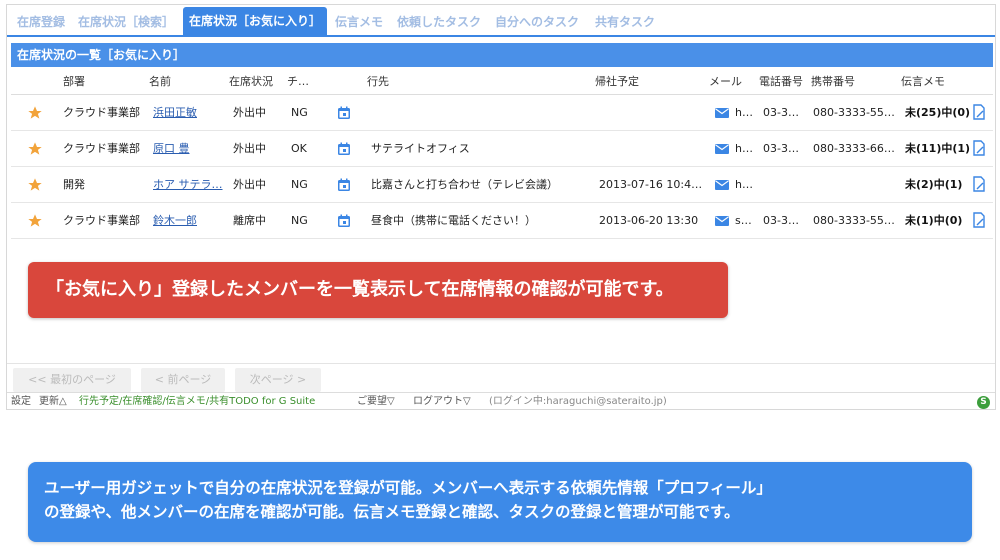 The width and height of the screenshot is (1000, 560). Describe the element at coordinates (41, 23) in the screenshot. I see `tab-register: 在席登録` at that location.